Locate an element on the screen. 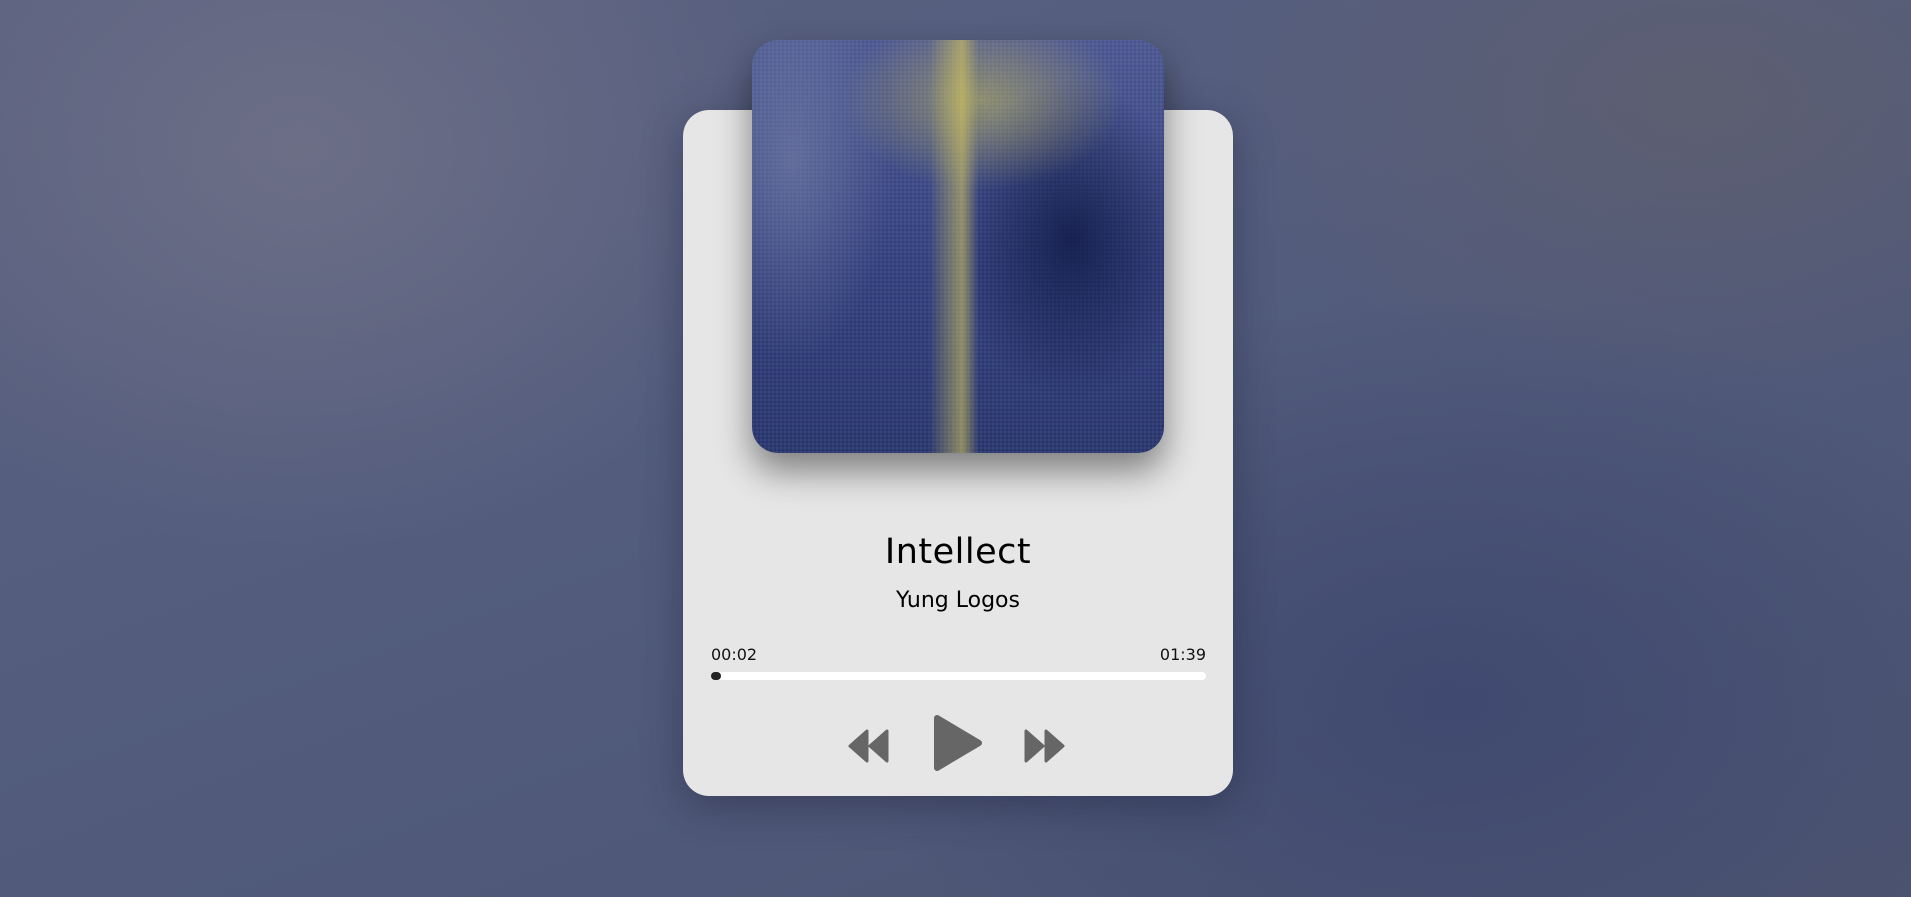  previous-button is located at coordinates (869, 748).